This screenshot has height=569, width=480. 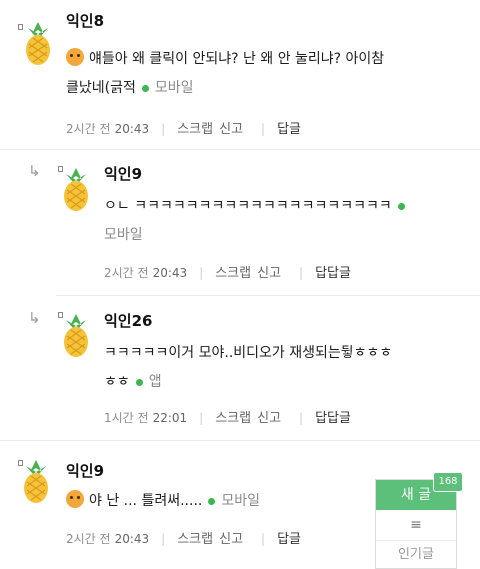 I want to click on menu-button: ≡, so click(x=416, y=525).